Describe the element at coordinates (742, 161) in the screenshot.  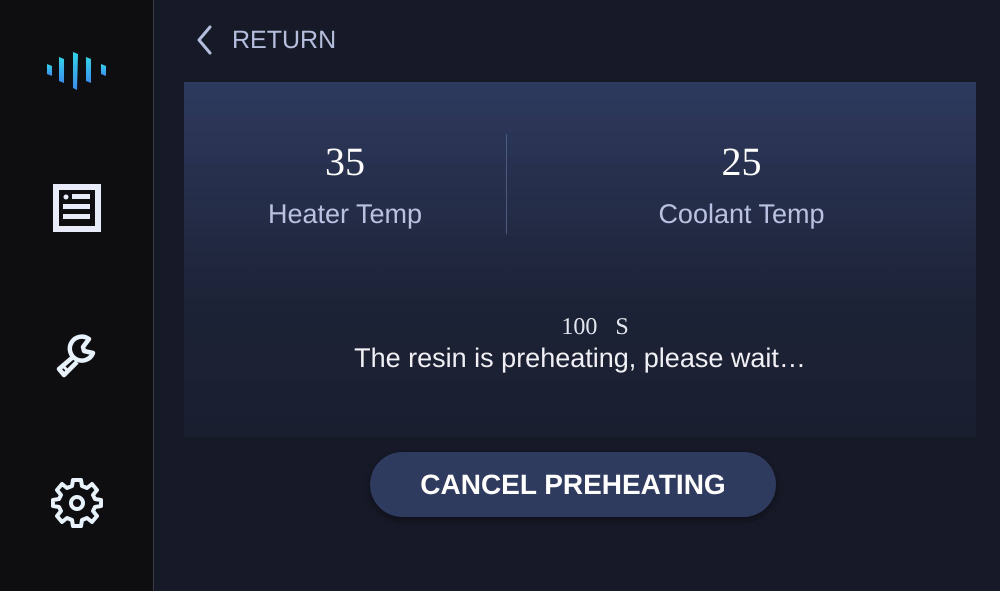
I see `temperature-value: 25` at that location.